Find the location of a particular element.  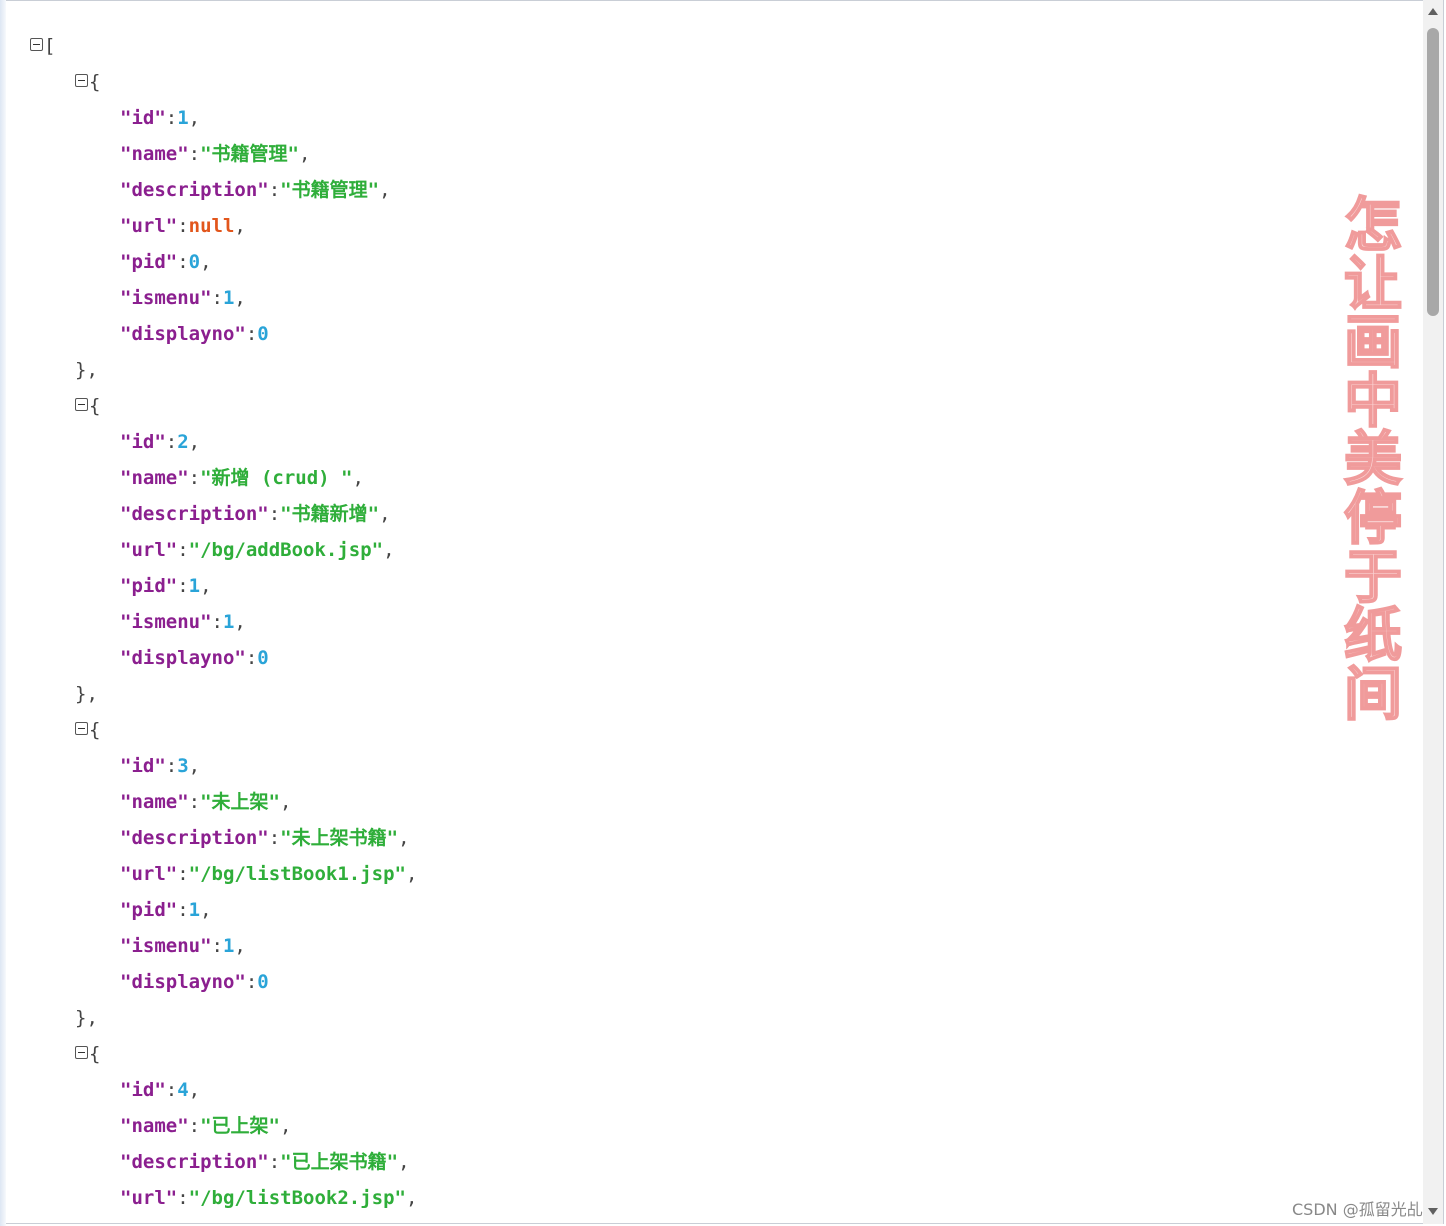

json-value: "未上架书籍" is located at coordinates (339, 838).